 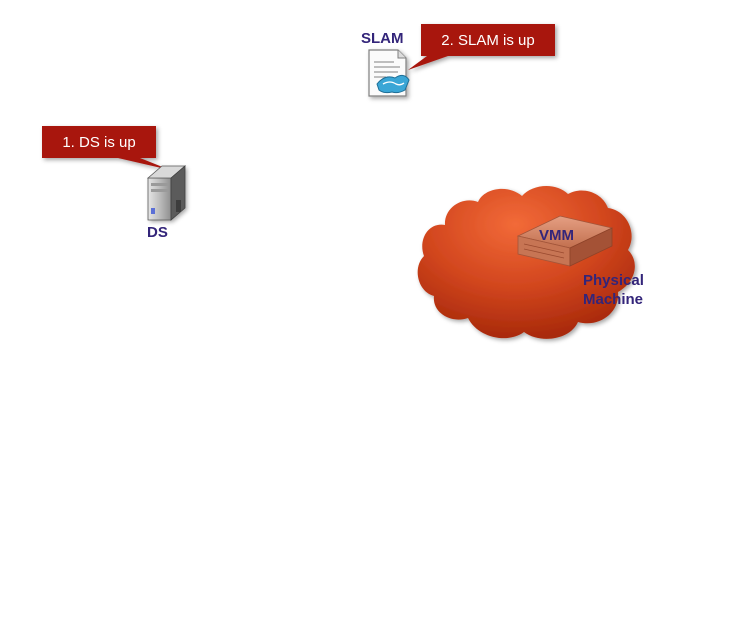 I want to click on callout-slam-up-text: 2. SLAM is up, so click(x=488, y=40).